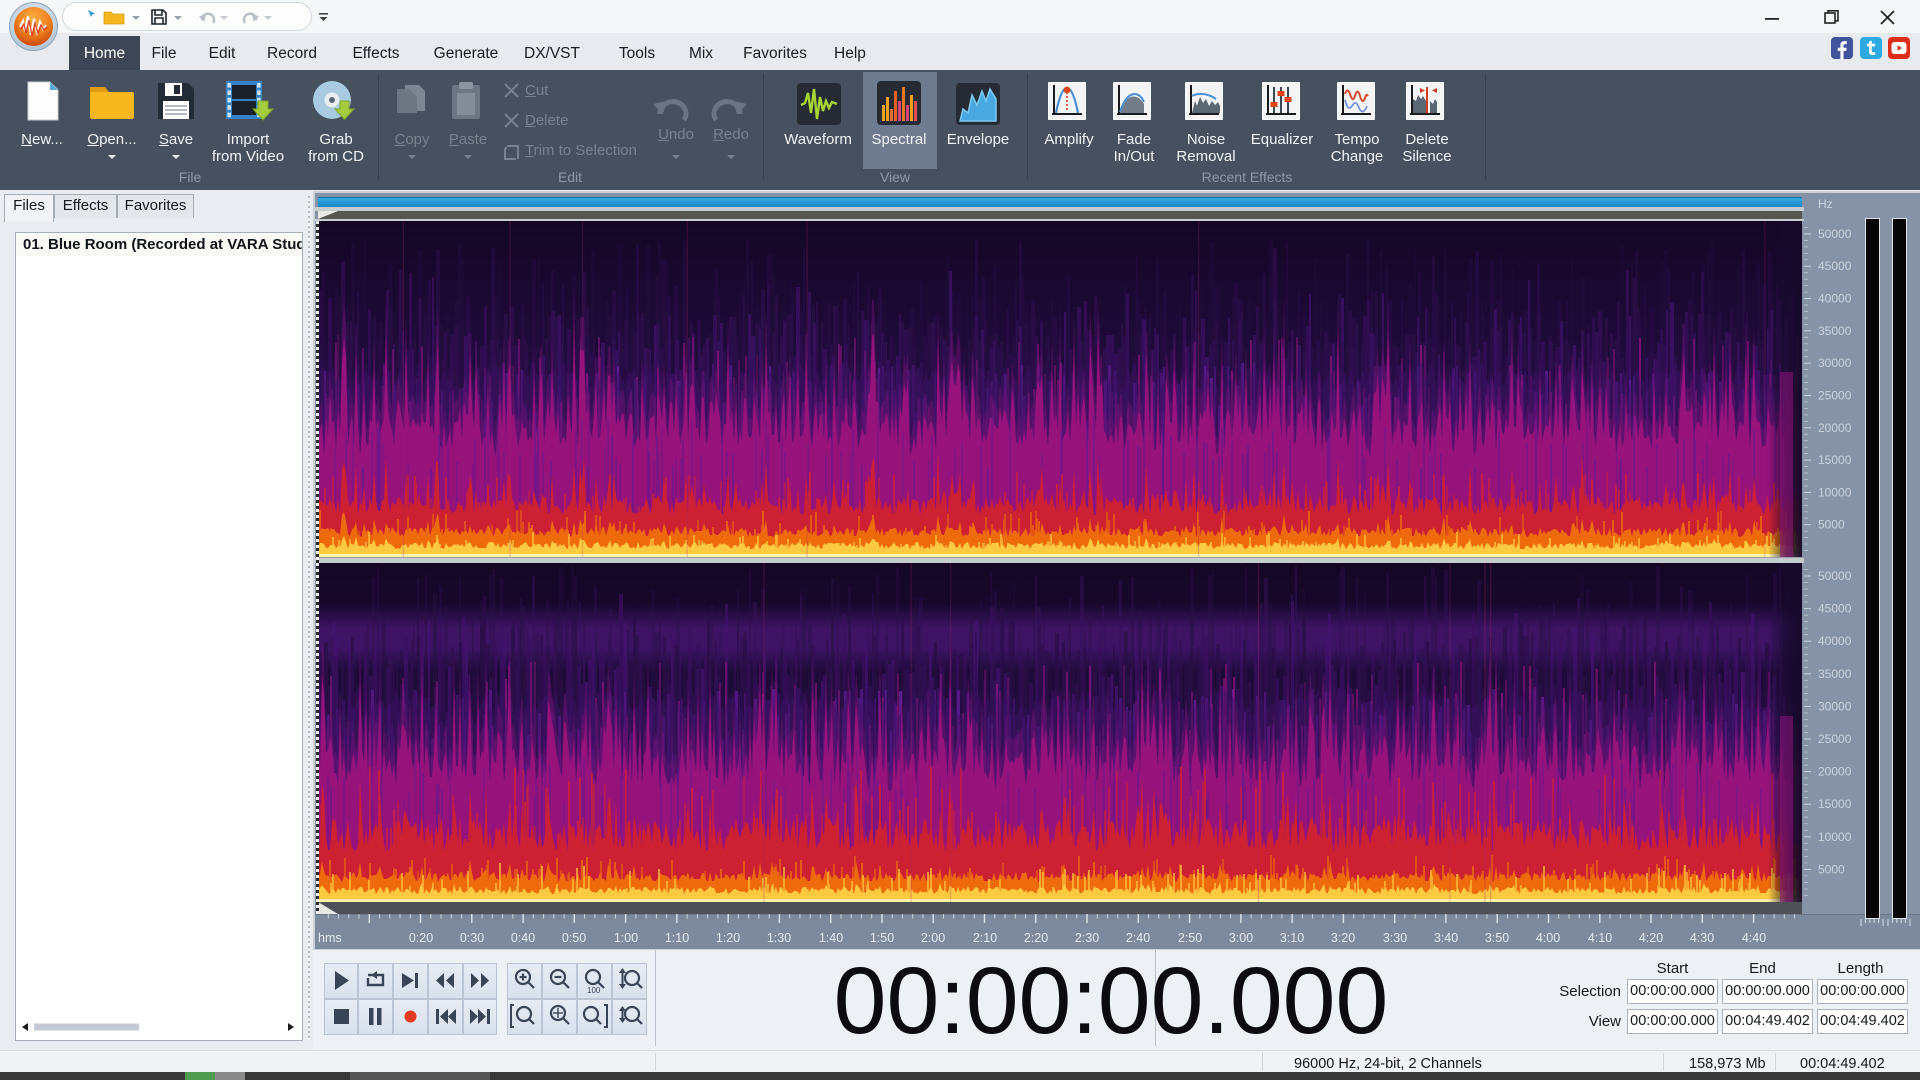 This screenshot has width=1920, height=1080. What do you see at coordinates (594, 990) in the screenshot?
I see `svg-text: 100` at bounding box center [594, 990].